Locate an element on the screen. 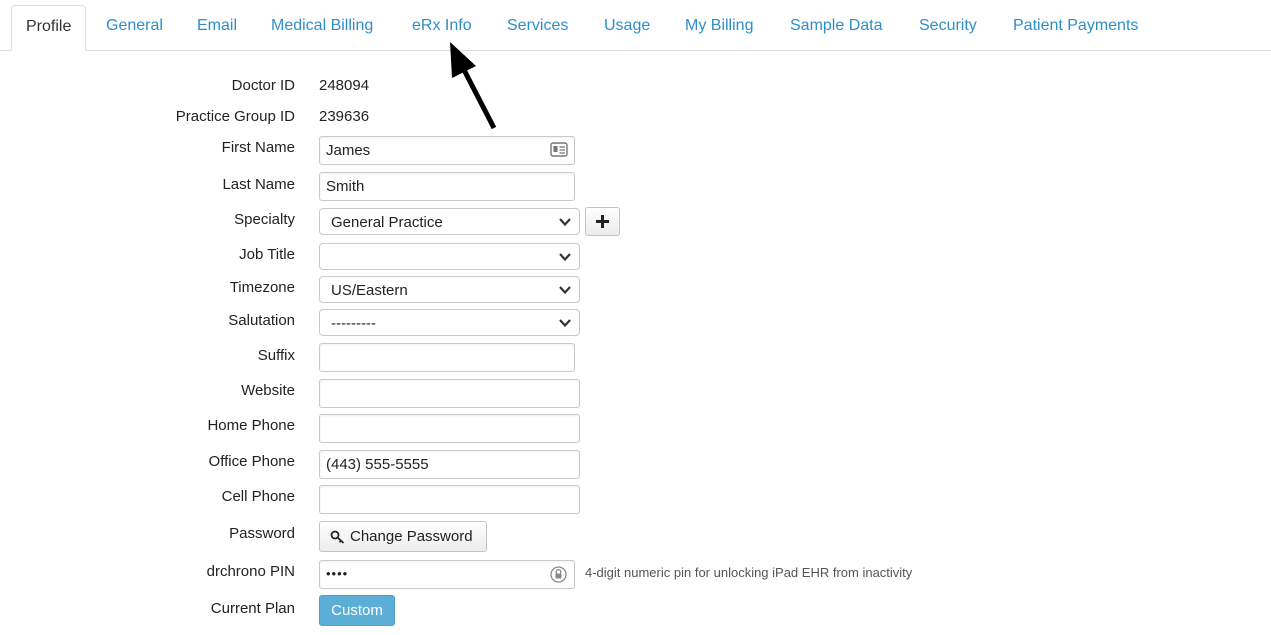  website-label: Website is located at coordinates (268, 390).